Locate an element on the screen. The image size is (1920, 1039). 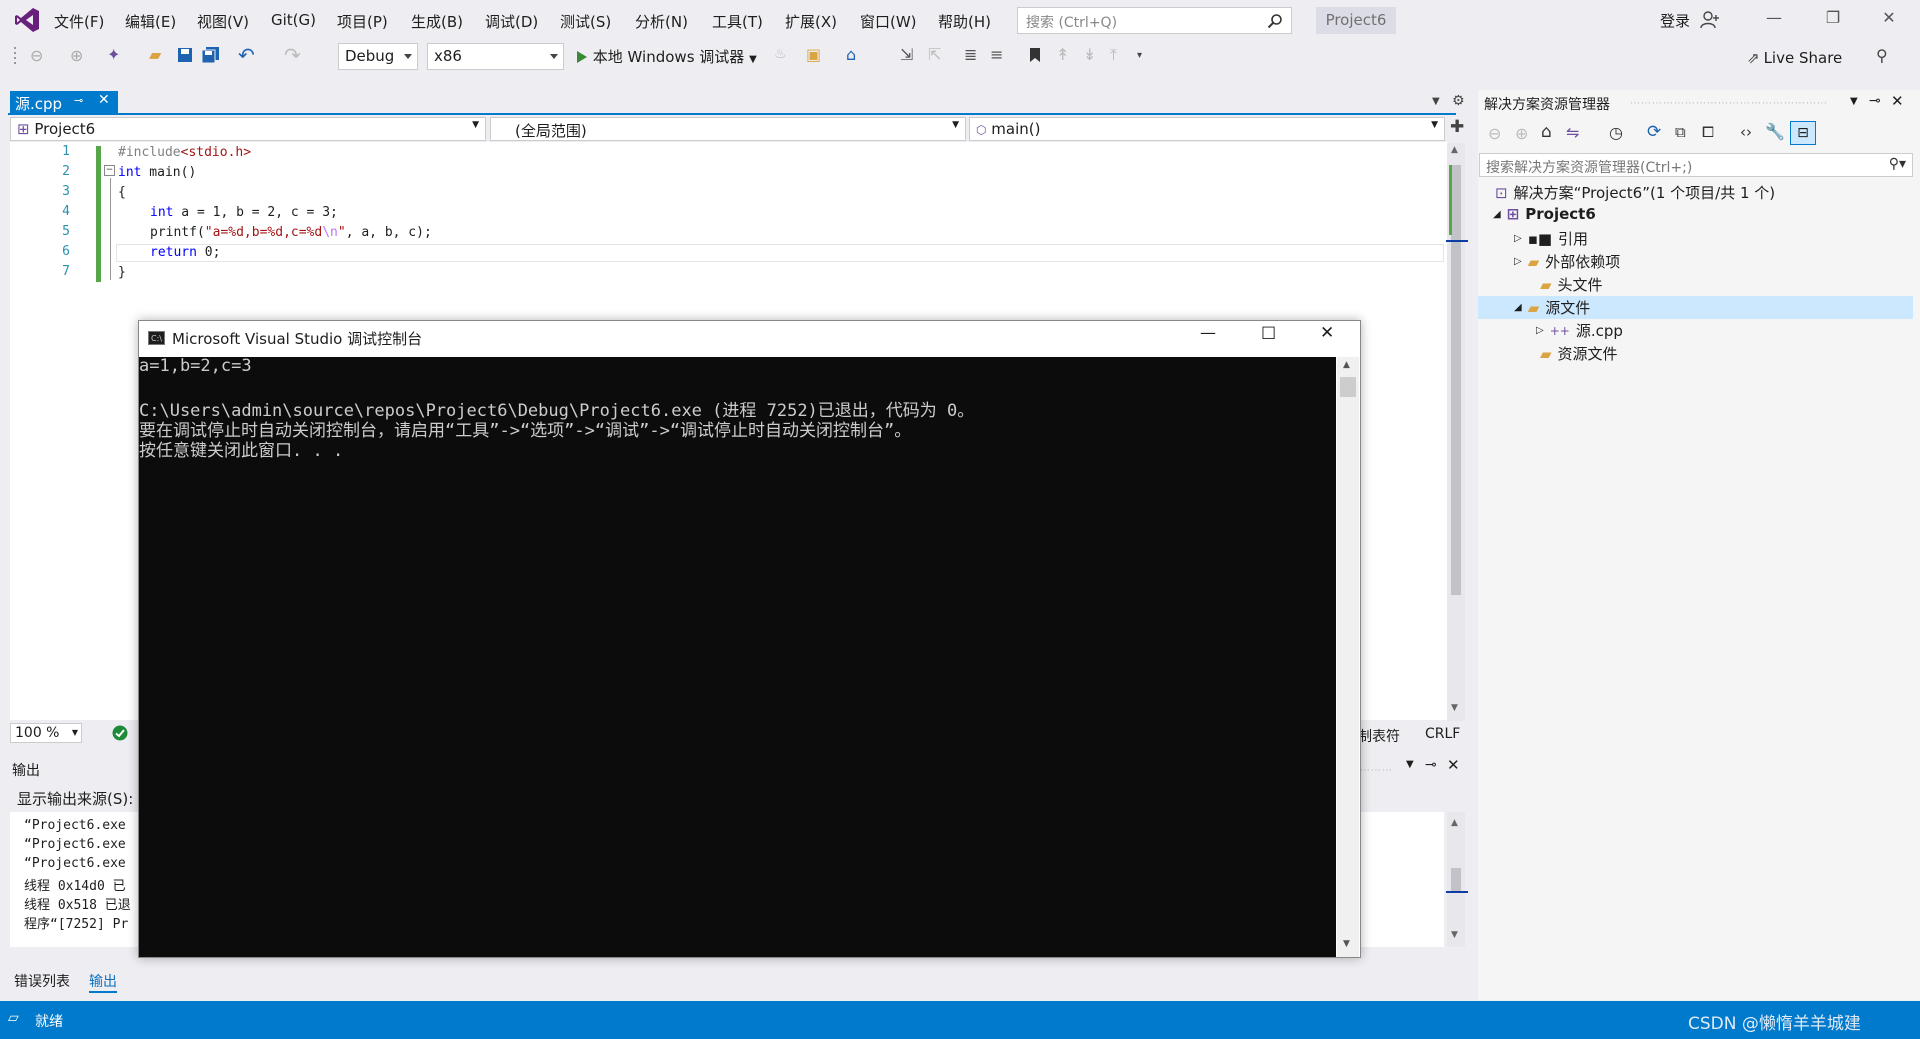
console-scrollbar: ▲ ▼ is located at coordinates (1348, 657).